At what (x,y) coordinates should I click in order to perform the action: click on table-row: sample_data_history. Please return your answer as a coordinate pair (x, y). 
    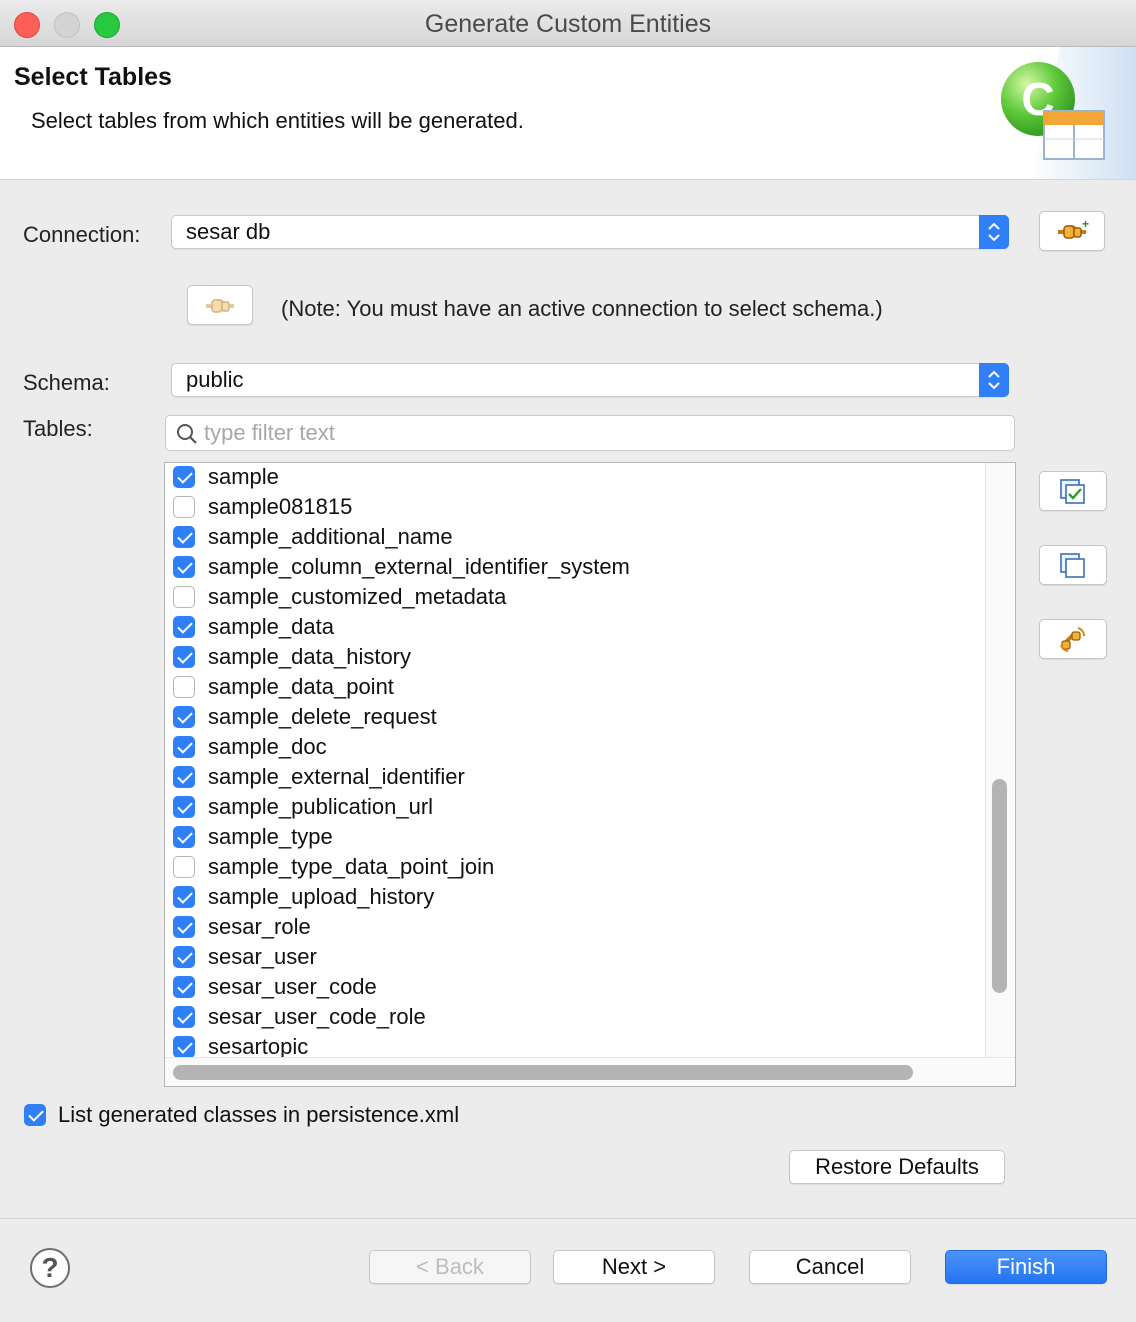
    Looking at the image, I should click on (575, 658).